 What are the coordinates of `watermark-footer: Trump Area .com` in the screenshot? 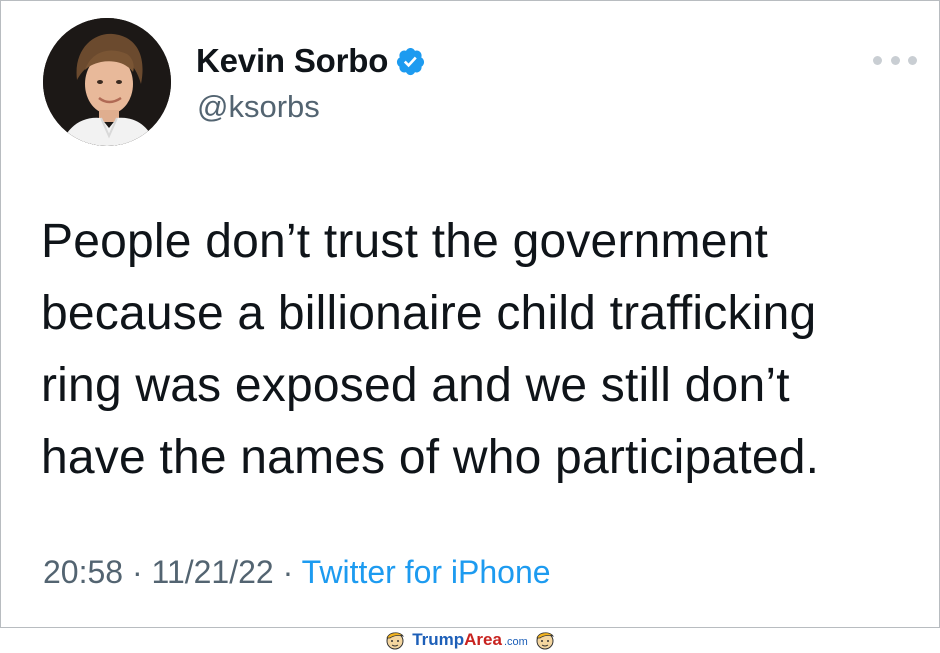 It's located at (470, 640).